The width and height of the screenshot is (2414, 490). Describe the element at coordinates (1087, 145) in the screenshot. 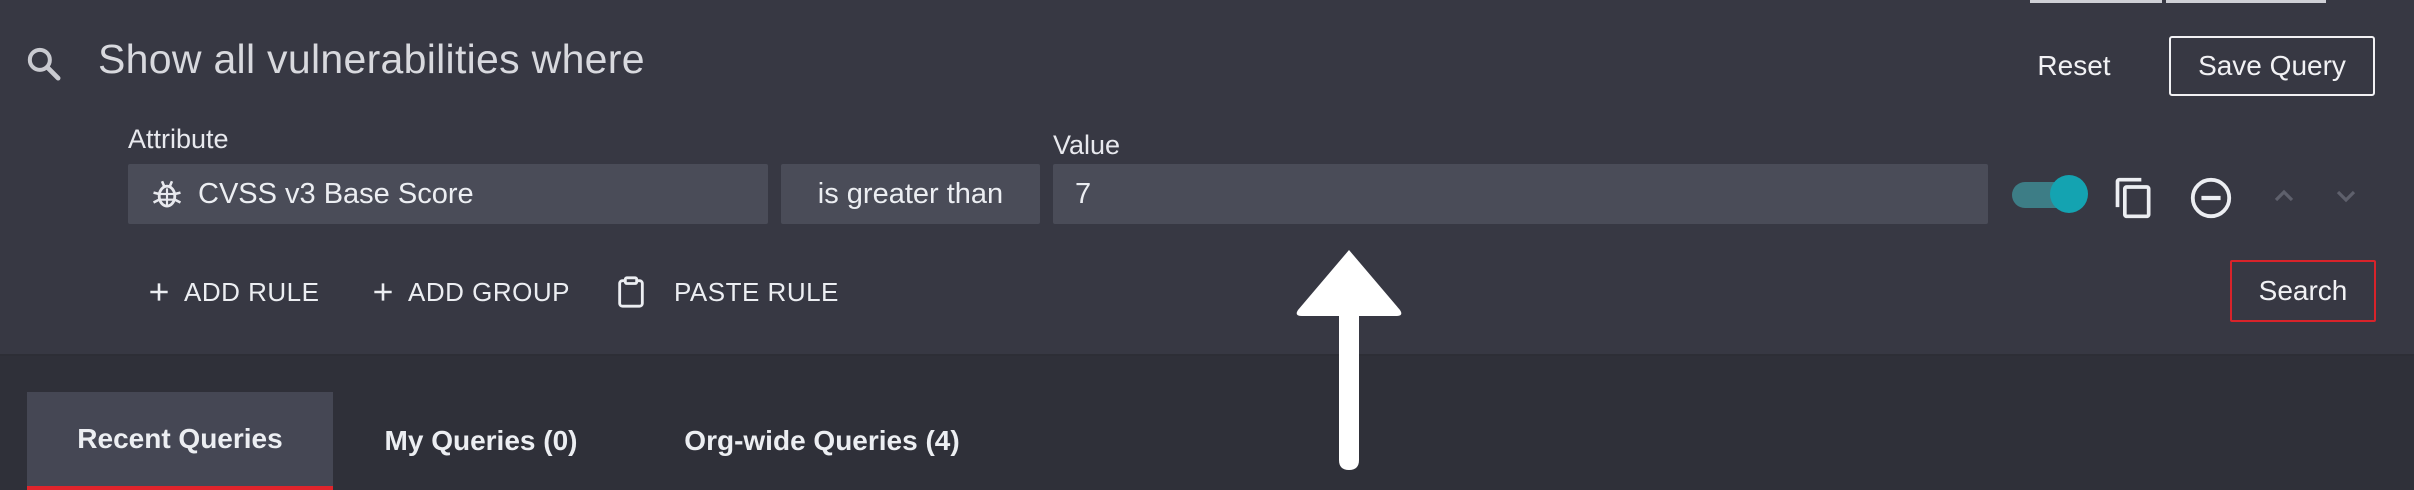

I see `value-label: Value` at that location.